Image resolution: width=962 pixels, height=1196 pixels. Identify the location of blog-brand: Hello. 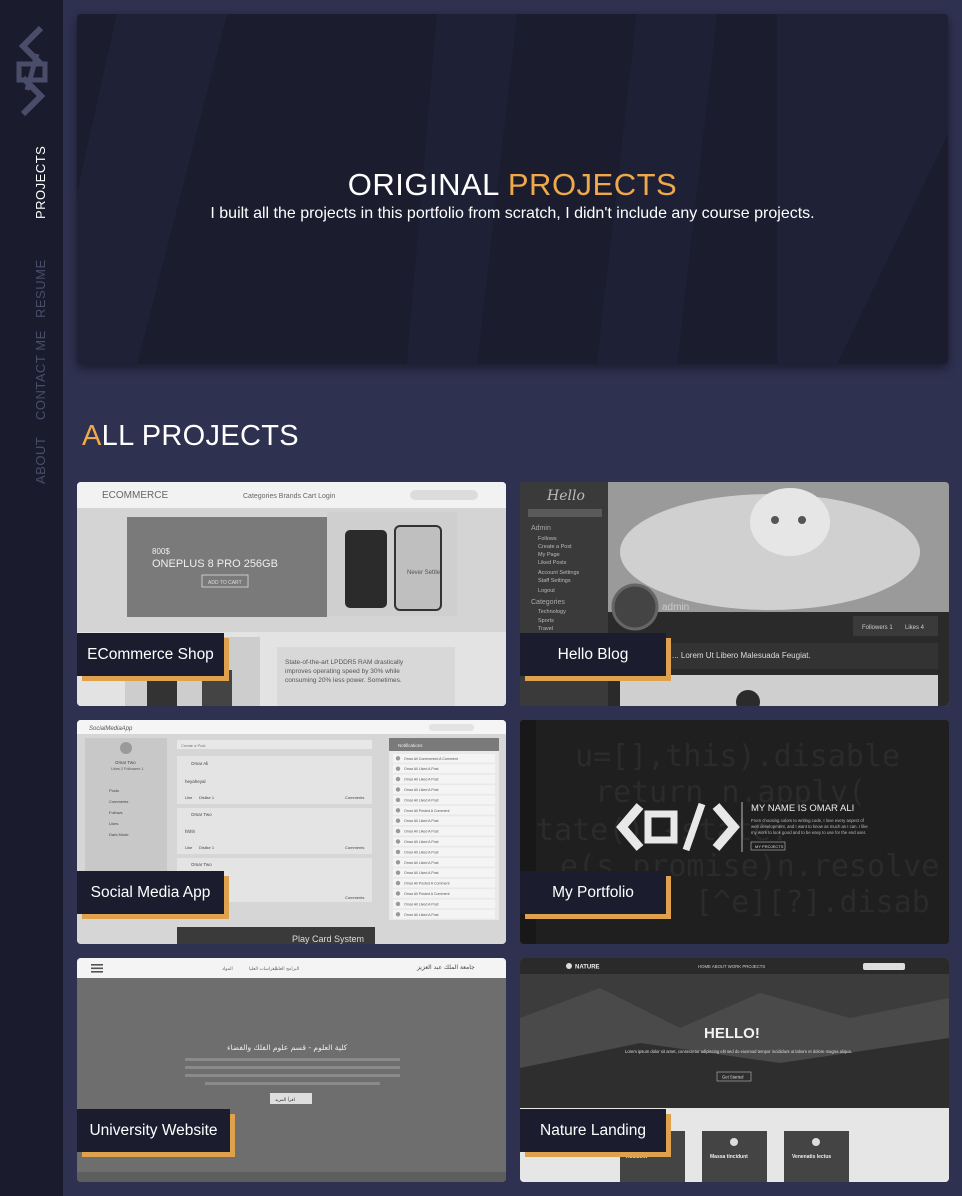
(565, 496).